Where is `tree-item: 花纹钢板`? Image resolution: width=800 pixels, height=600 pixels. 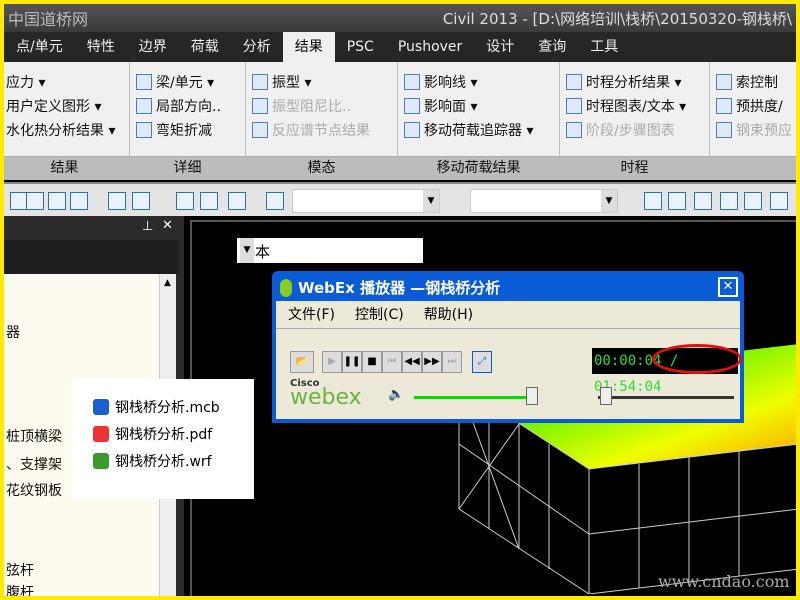 tree-item: 花纹钢板 is located at coordinates (34, 490).